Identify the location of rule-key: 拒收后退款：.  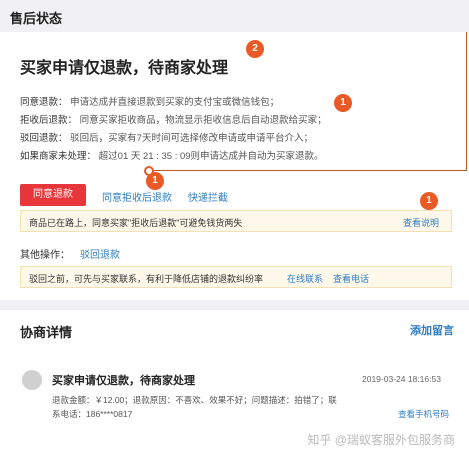
(49, 120).